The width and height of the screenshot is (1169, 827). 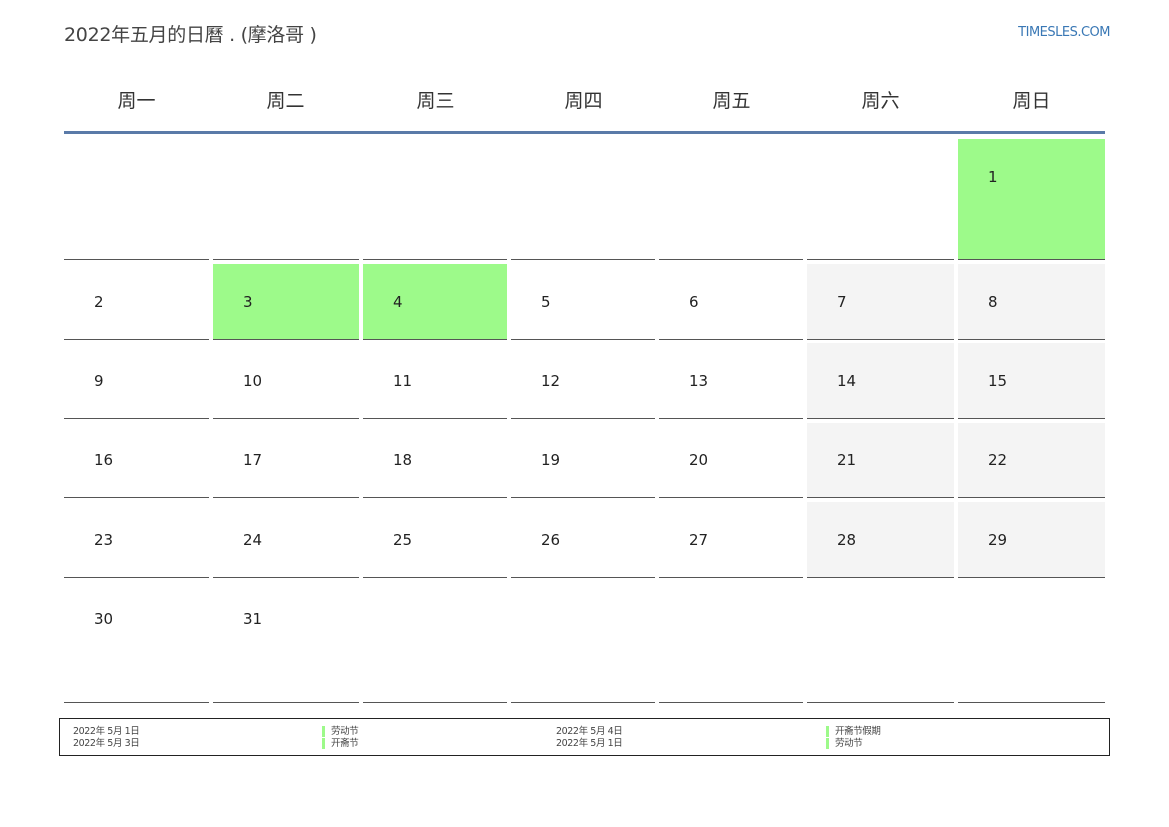 I want to click on header-divider, so click(x=584, y=132).